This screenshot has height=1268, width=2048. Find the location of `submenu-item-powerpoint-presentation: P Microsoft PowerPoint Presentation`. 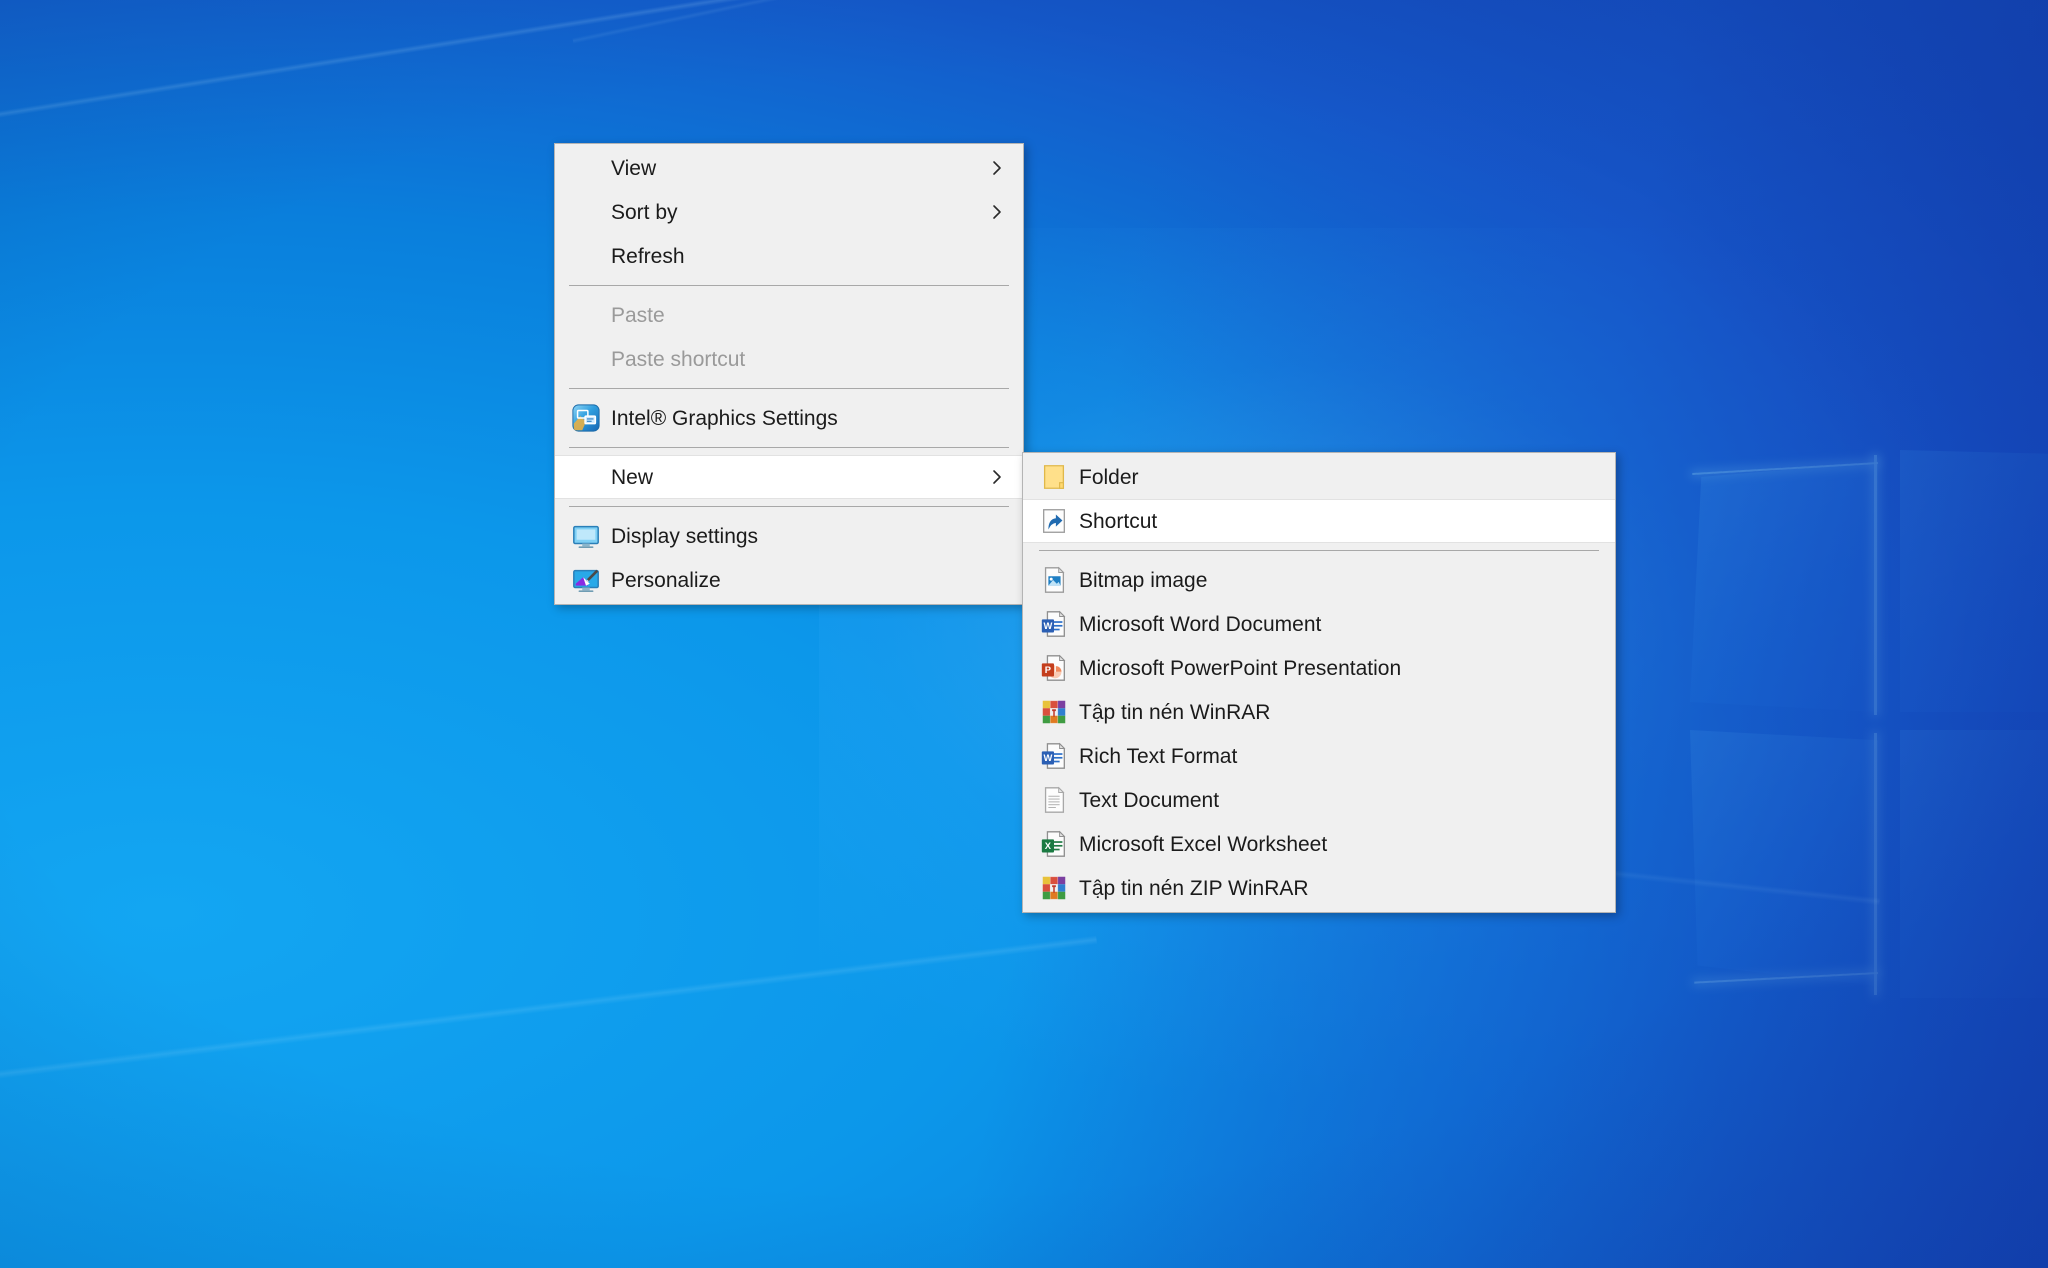

submenu-item-powerpoint-presentation: P Microsoft PowerPoint Presentation is located at coordinates (1319, 668).